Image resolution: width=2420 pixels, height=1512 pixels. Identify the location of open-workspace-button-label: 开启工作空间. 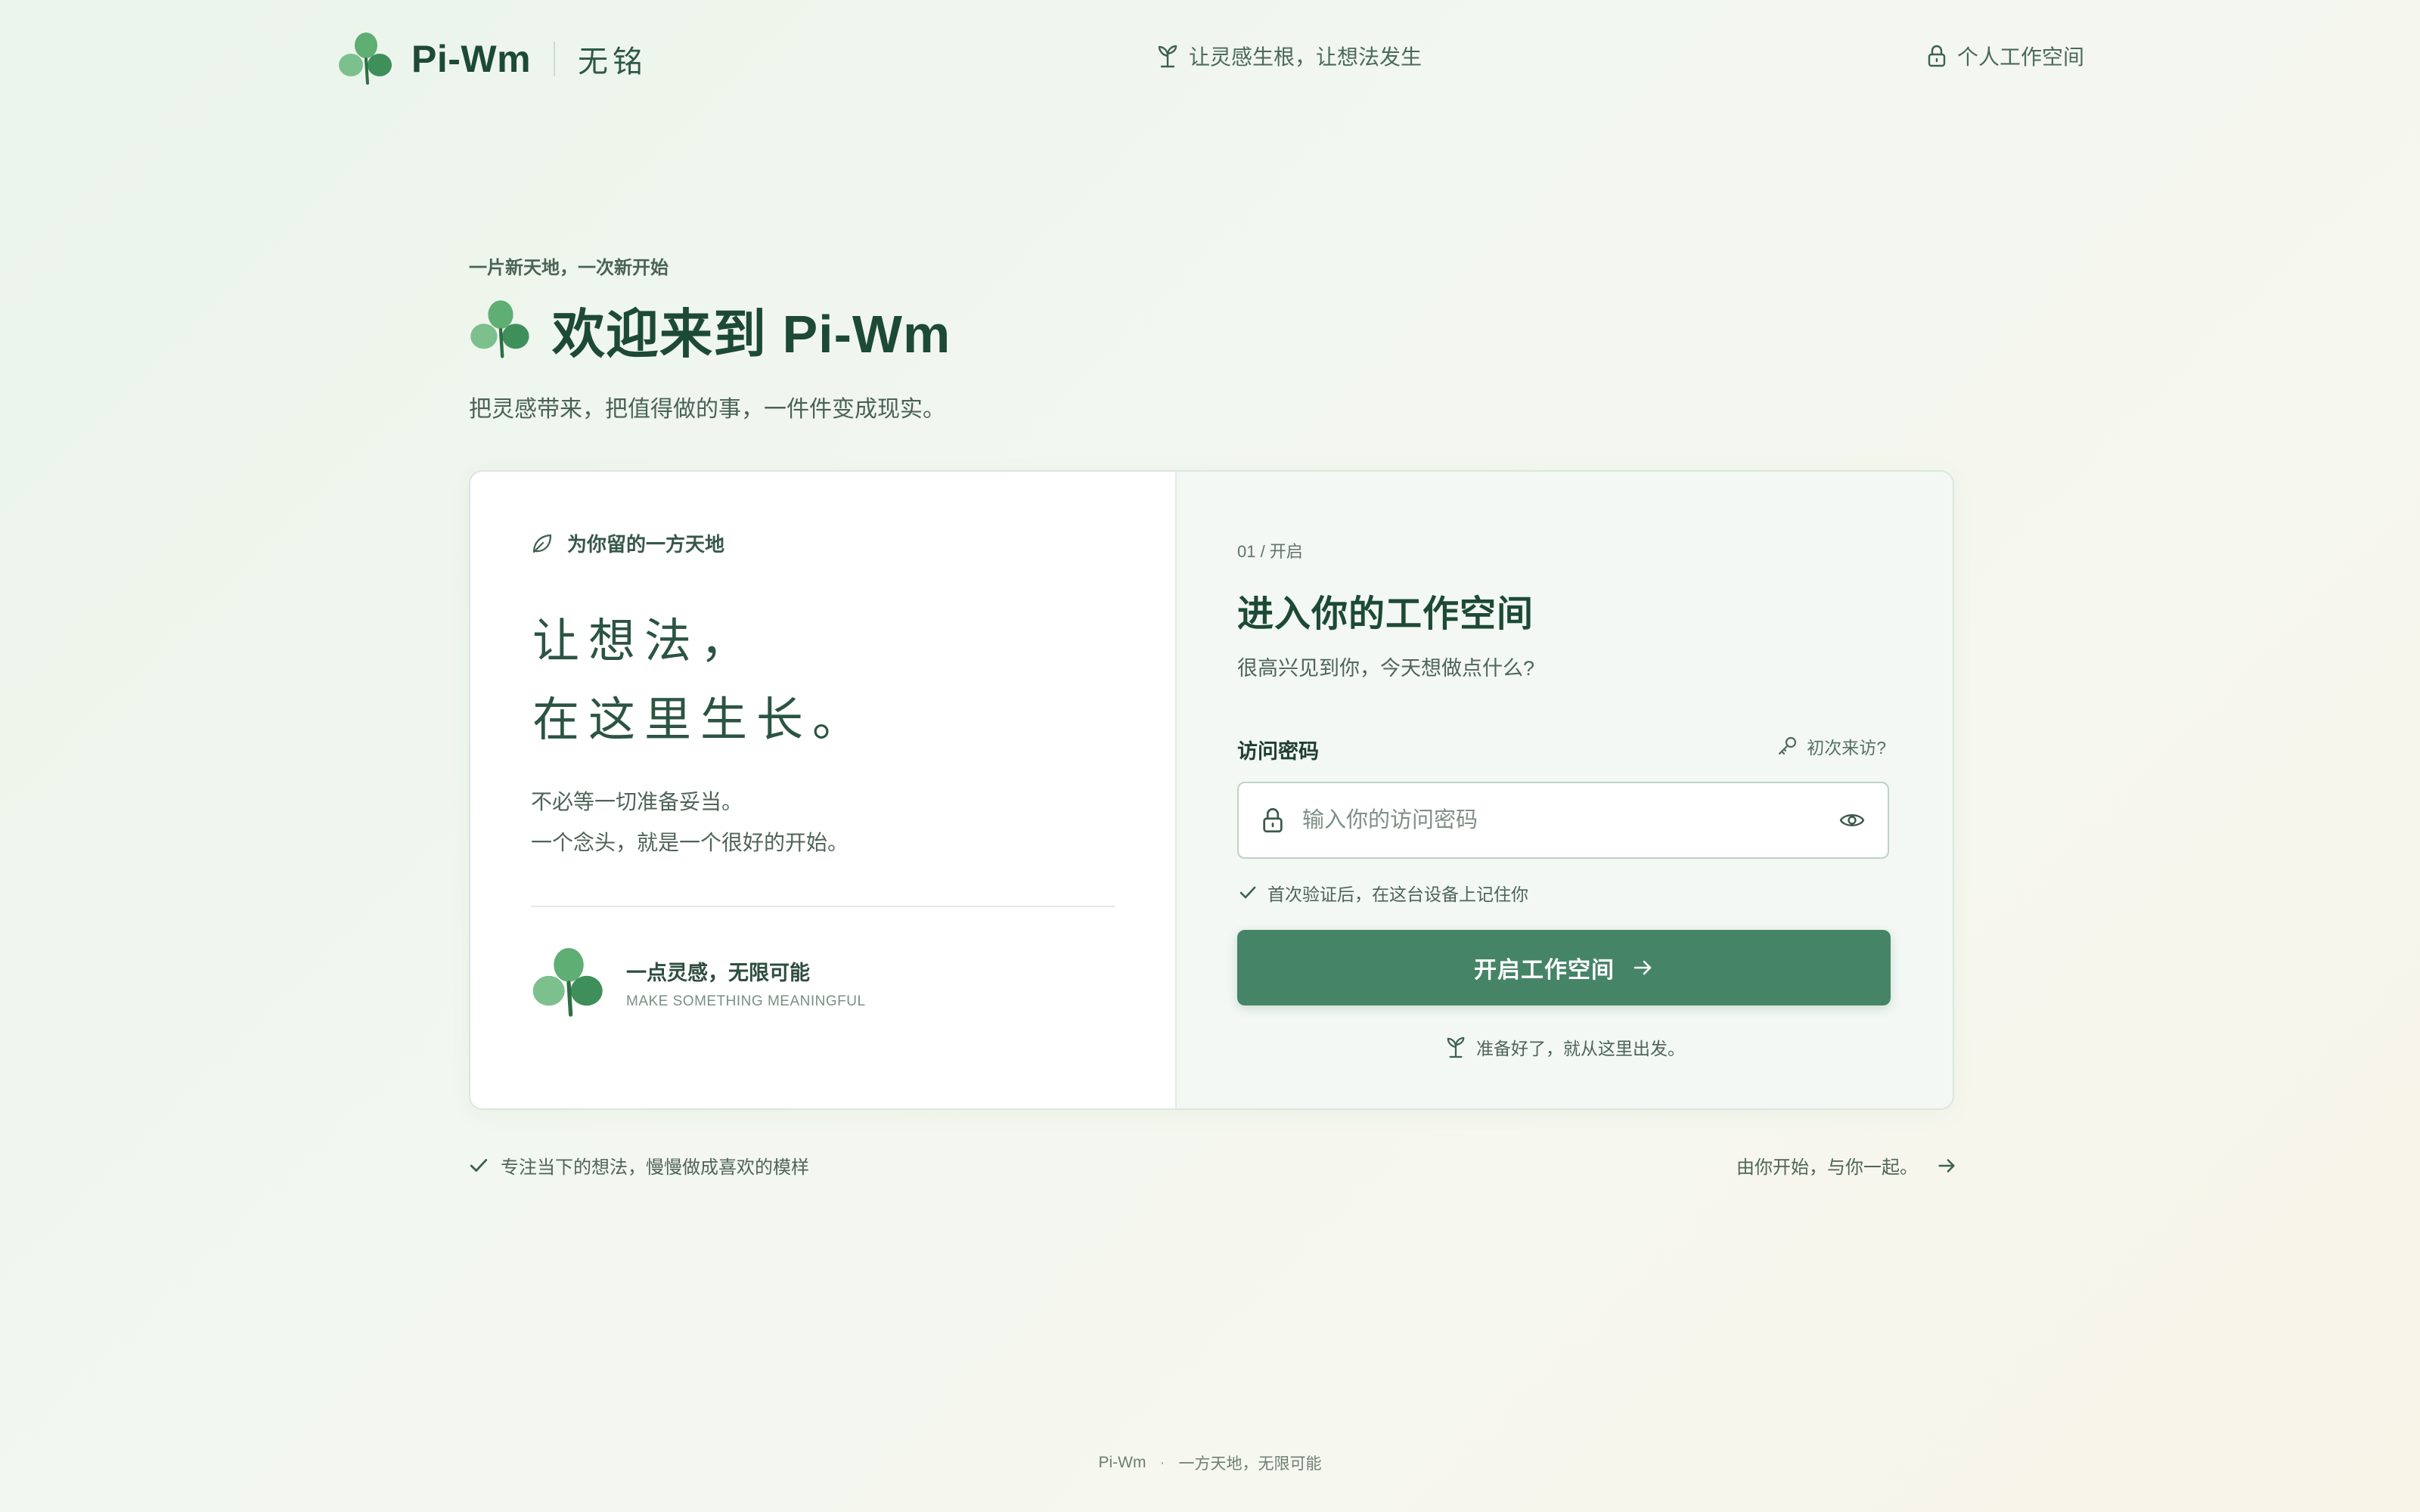
(1544, 970).